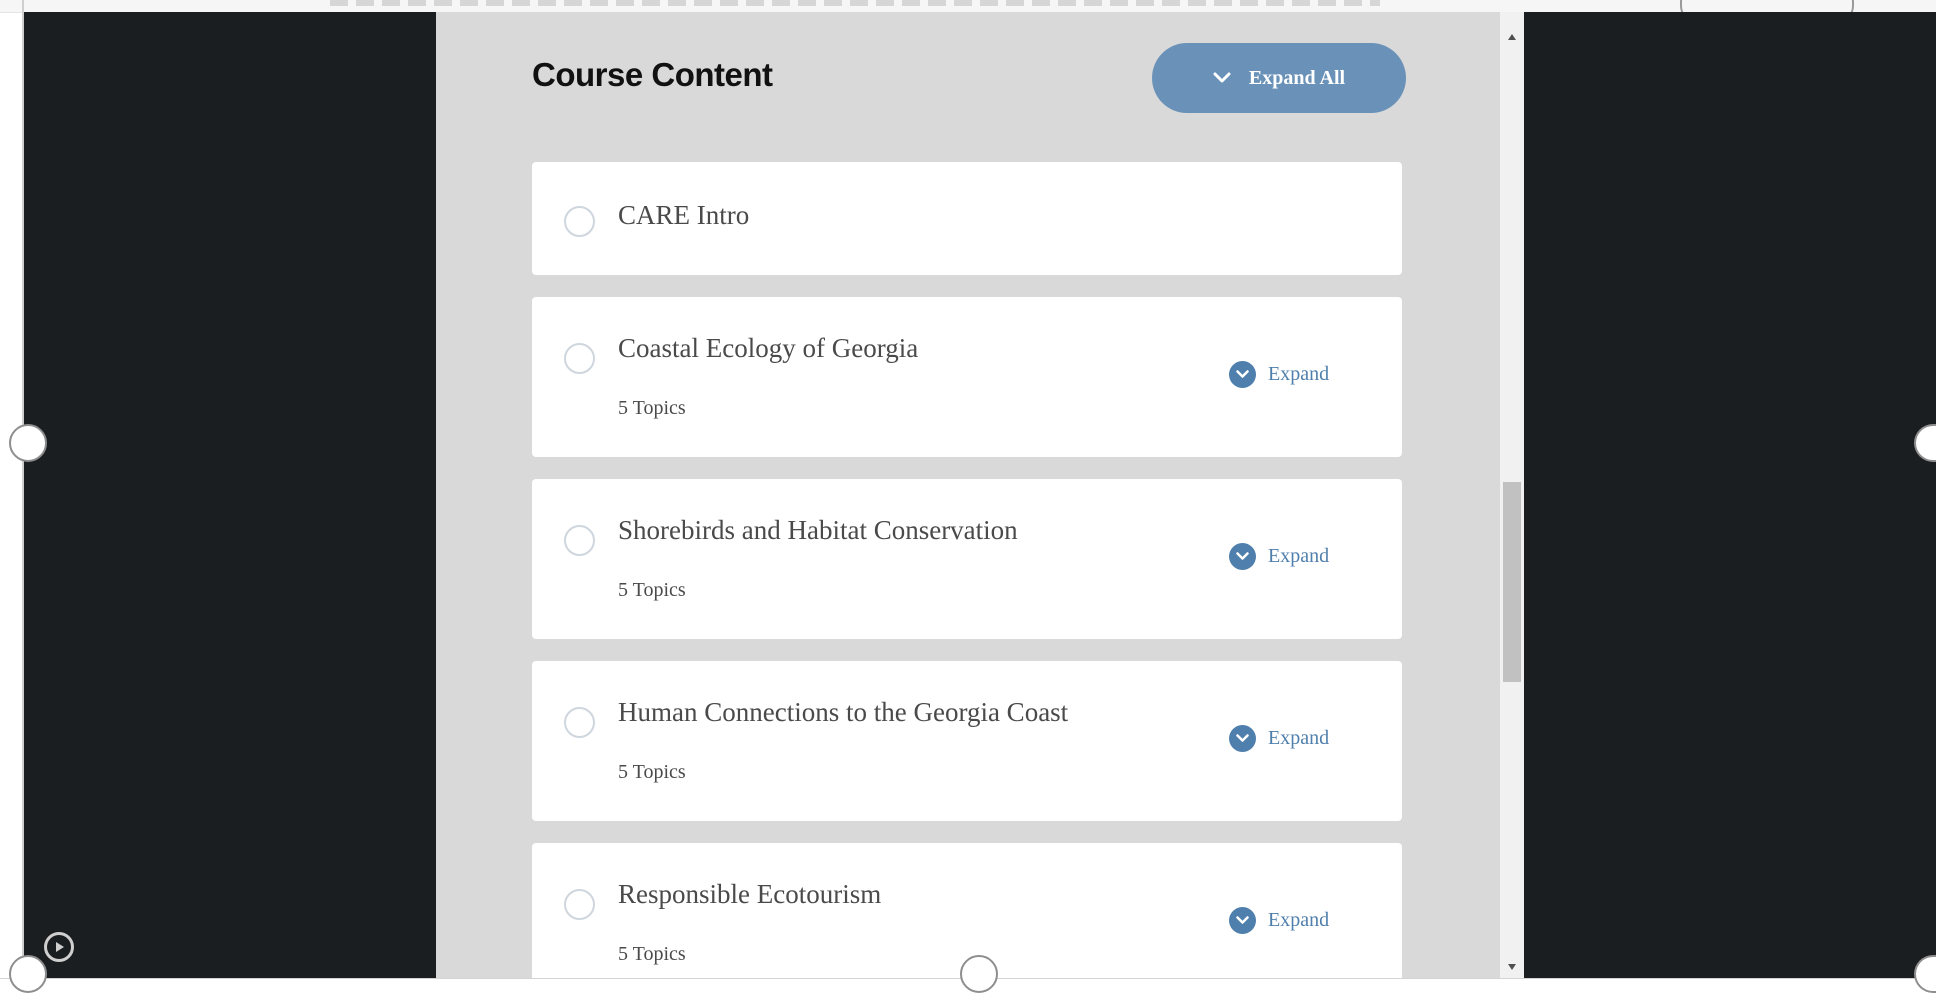 The image size is (1936, 994). What do you see at coordinates (749, 894) in the screenshot?
I see `lesson-title: Responsible Ecotourism` at bounding box center [749, 894].